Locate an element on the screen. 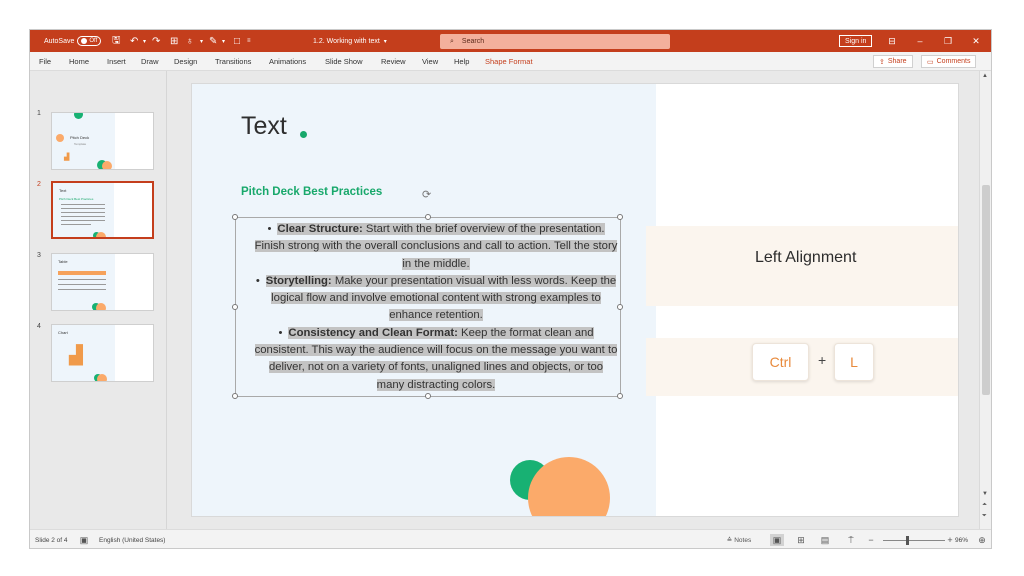 The width and height of the screenshot is (1024, 576). slide-sorter-icon: ⊞ is located at coordinates (801, 540).